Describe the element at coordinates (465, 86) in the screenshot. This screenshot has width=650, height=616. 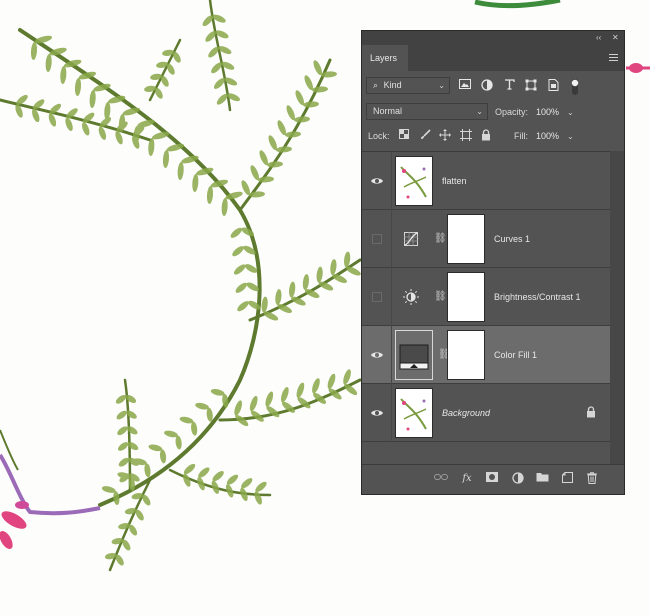
I see `image-filter-icon` at that location.